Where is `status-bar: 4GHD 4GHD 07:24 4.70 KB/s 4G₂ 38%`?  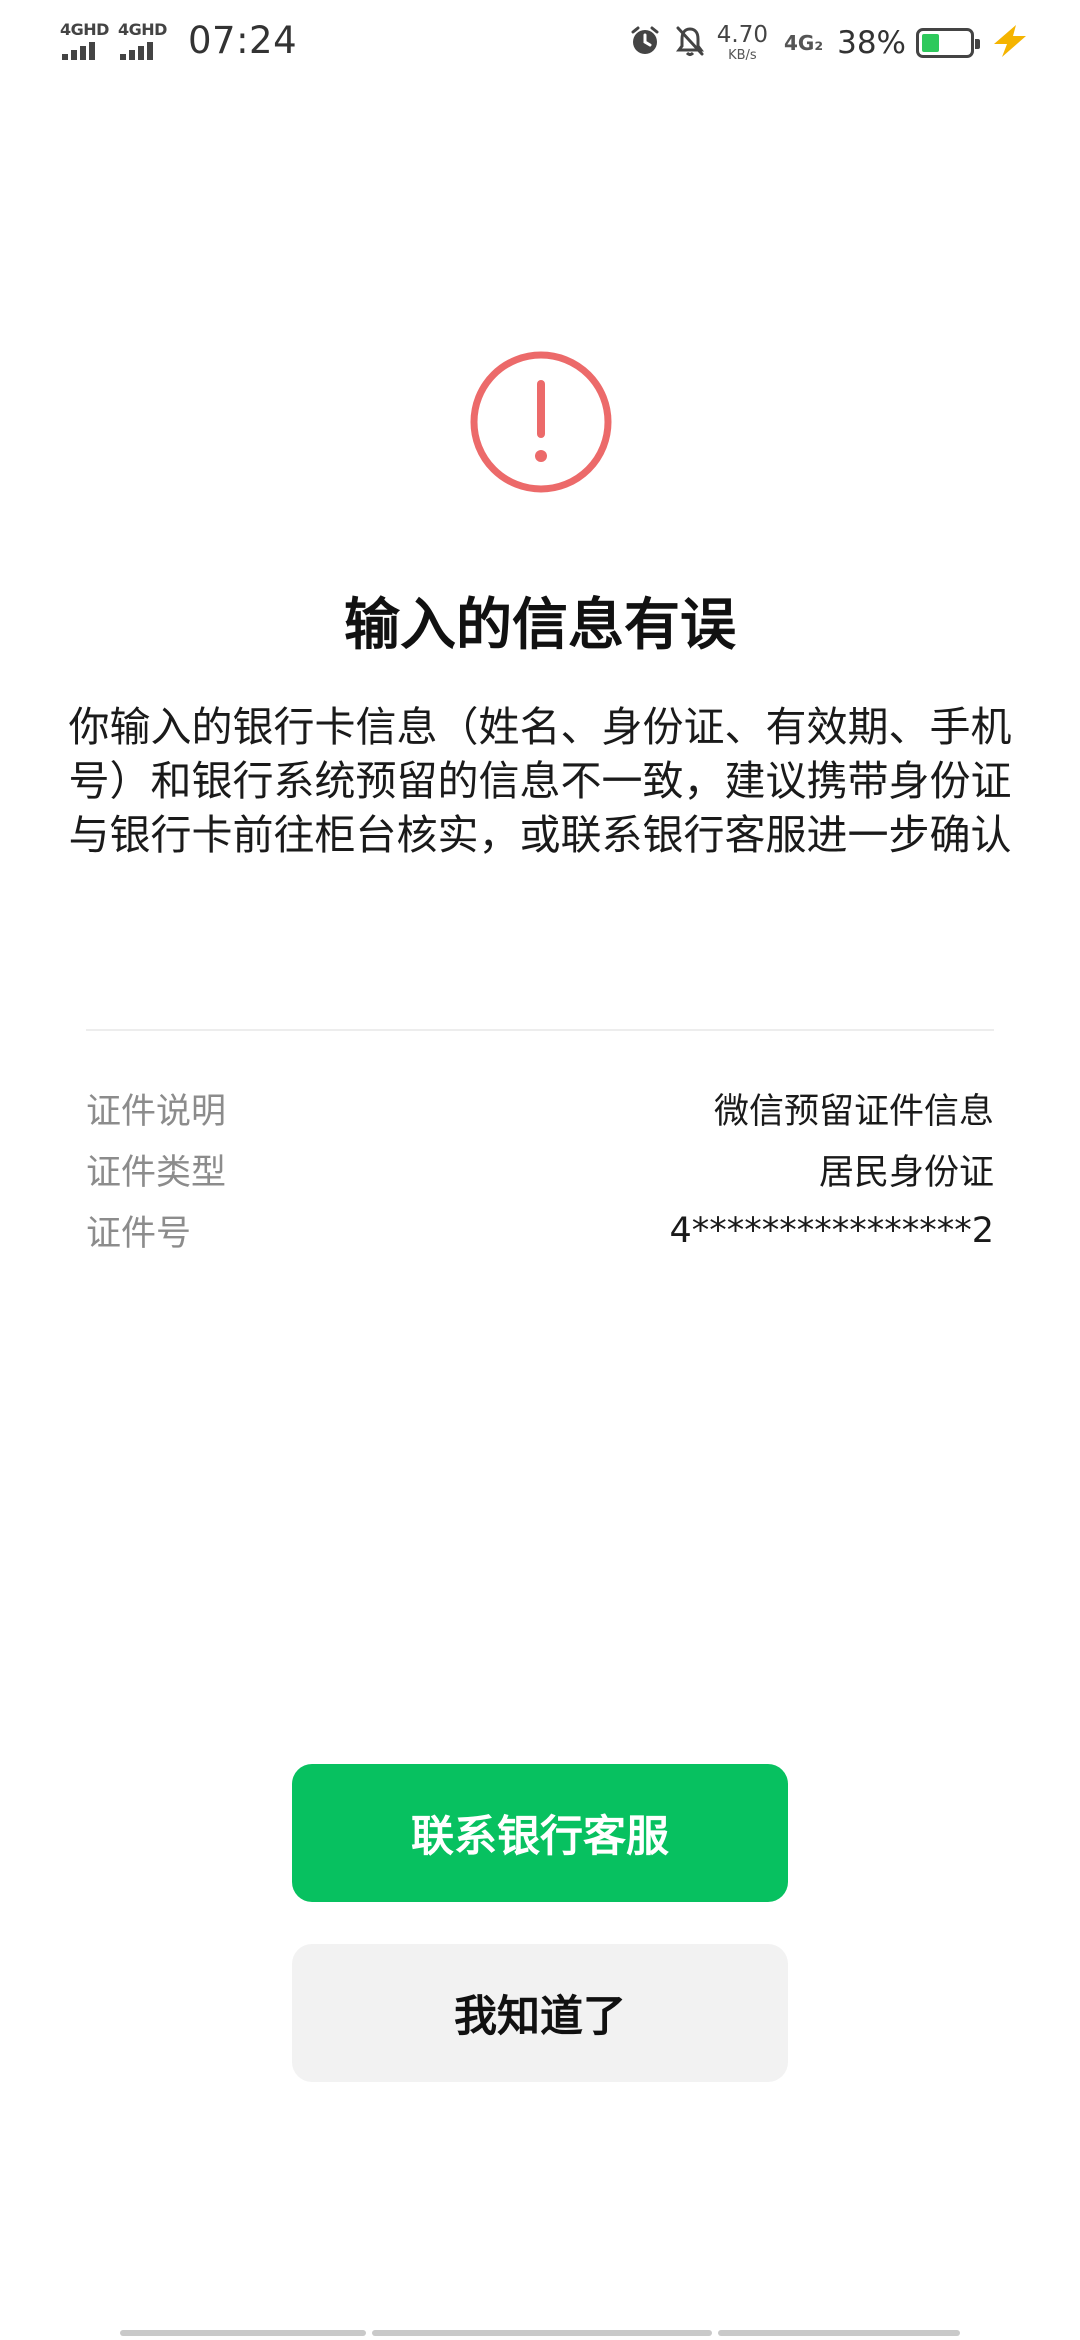 status-bar: 4GHD 4GHD 07:24 4.70 KB/s 4G₂ 38% is located at coordinates (540, 45).